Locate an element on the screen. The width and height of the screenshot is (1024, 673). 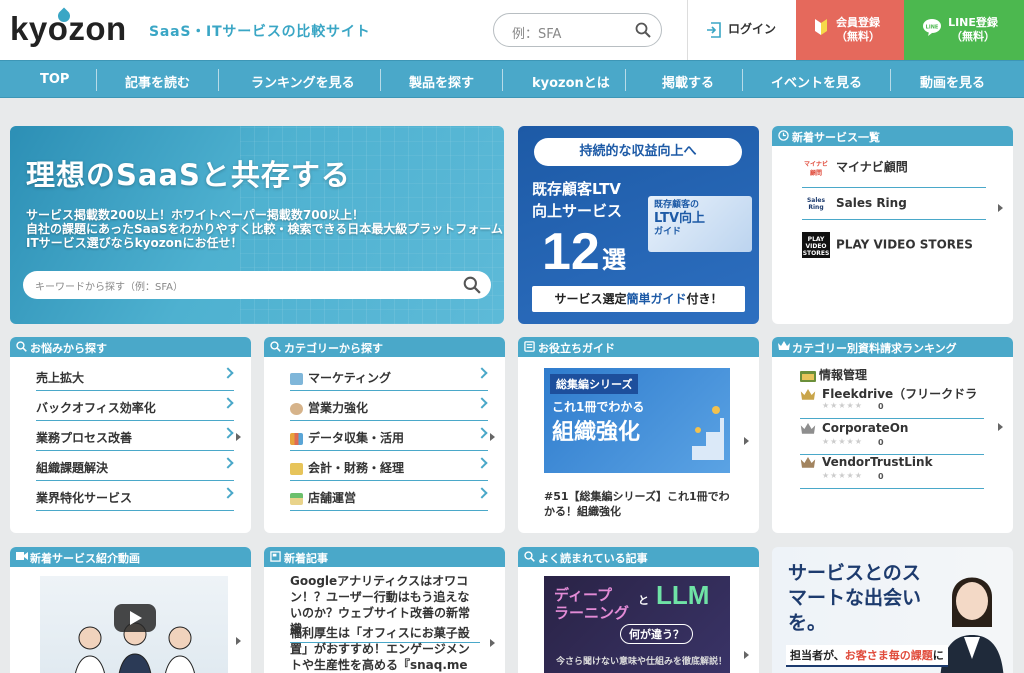
nav-articles: 記事を読む is located at coordinates (157, 81).